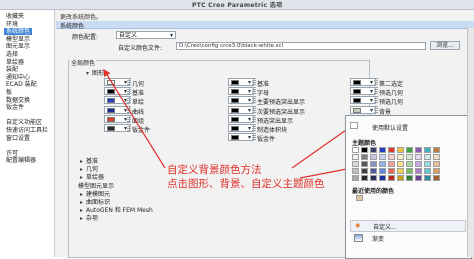 The width and height of the screenshot is (474, 259). What do you see at coordinates (354, 125) in the screenshot?
I see `default-swatch` at bounding box center [354, 125].